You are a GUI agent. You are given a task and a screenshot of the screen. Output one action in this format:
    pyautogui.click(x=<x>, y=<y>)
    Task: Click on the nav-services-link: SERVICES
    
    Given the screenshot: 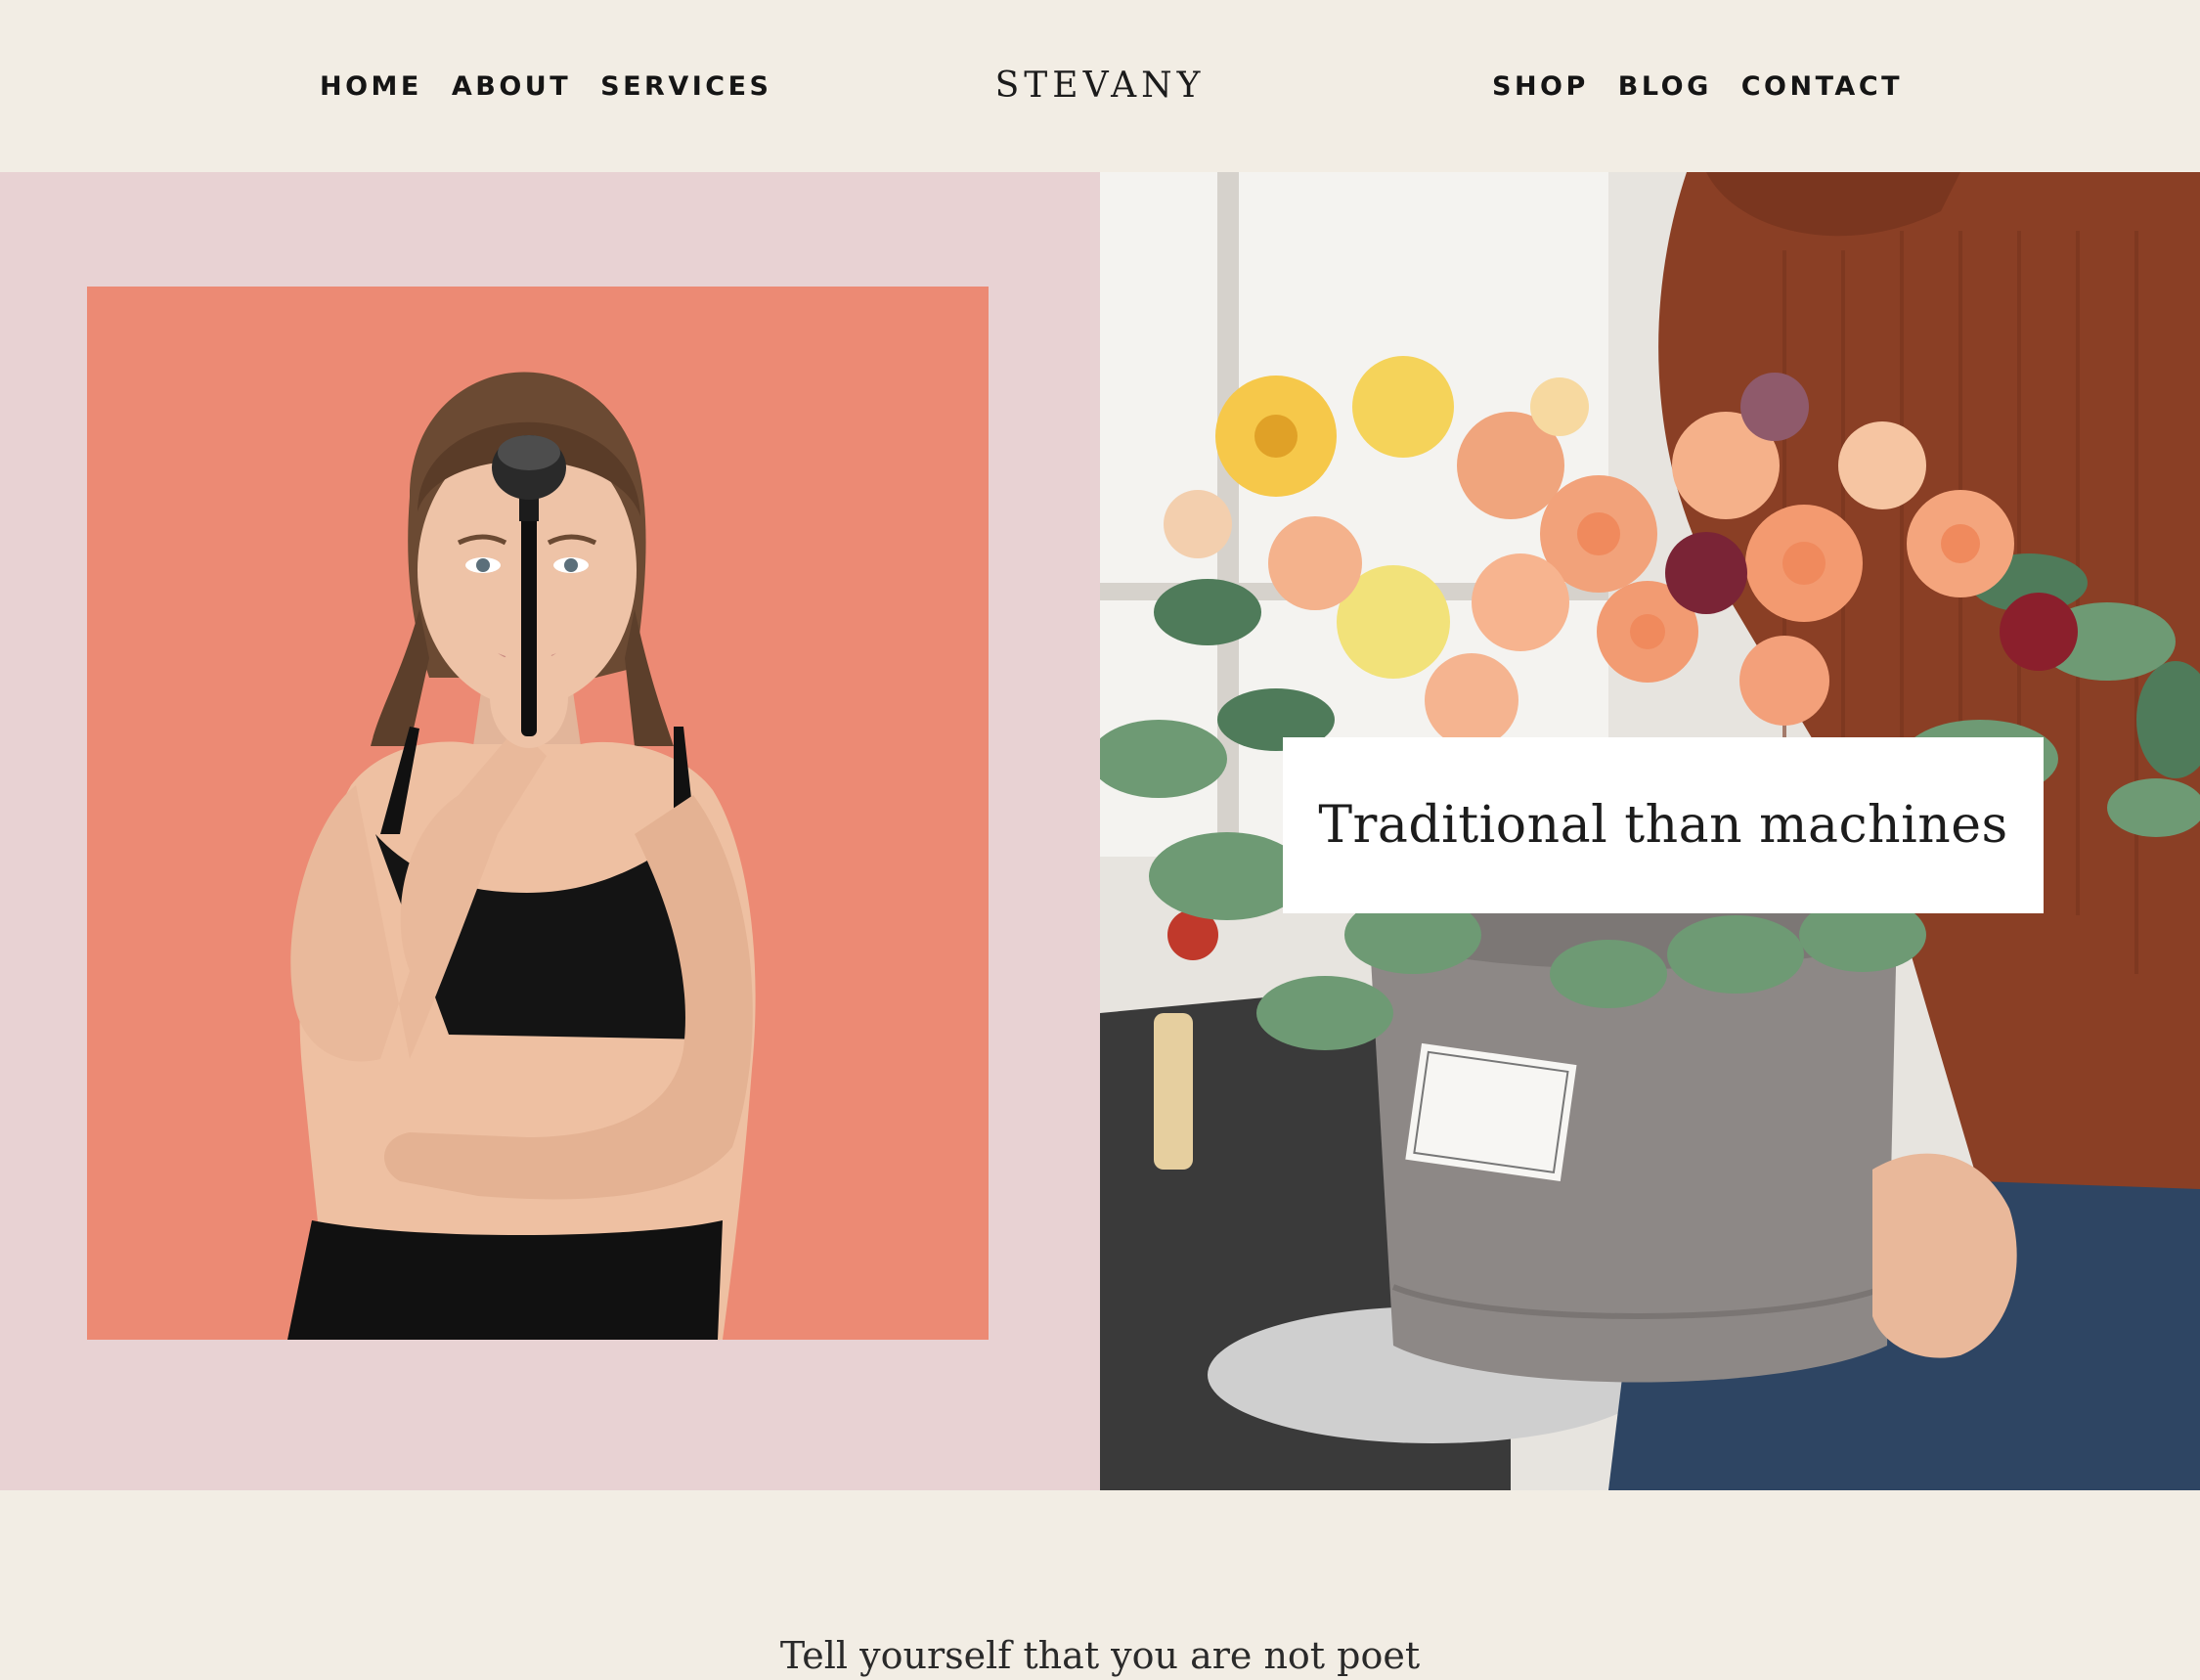 What is the action you would take?
    pyautogui.click(x=685, y=87)
    